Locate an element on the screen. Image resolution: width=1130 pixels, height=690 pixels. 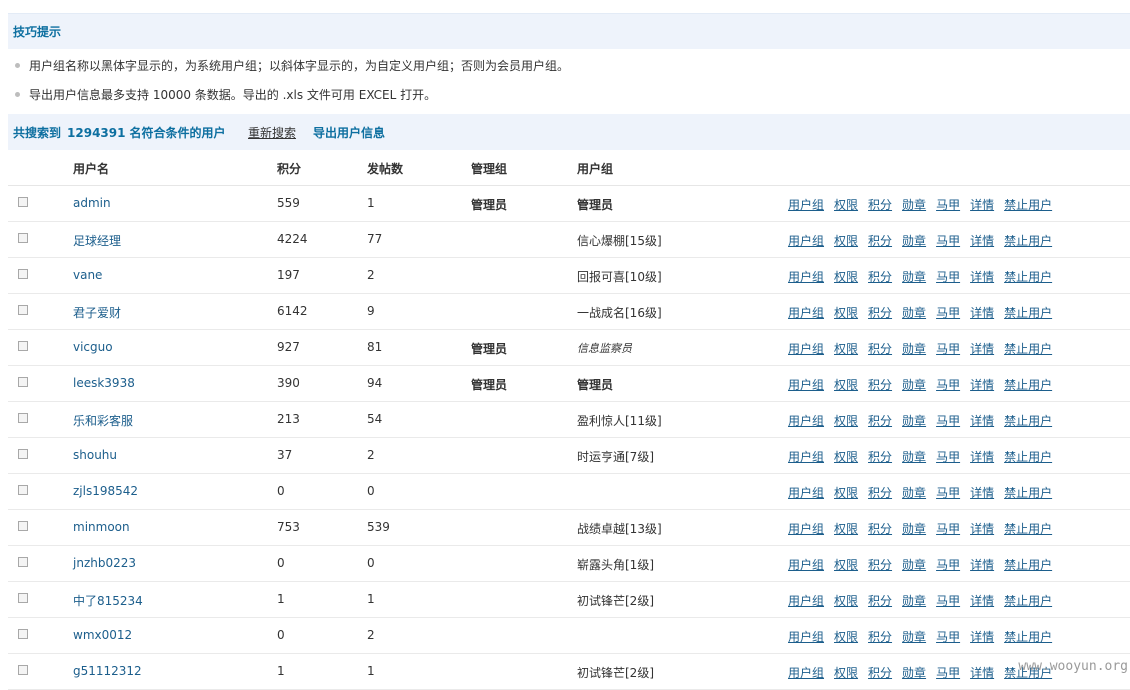
username-link: jnzhb0223 is located at coordinates (104, 563).